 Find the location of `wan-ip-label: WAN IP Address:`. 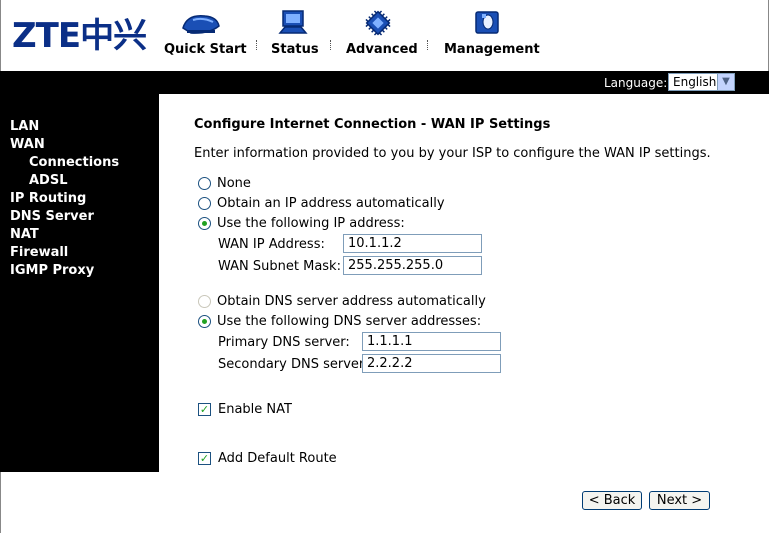

wan-ip-label: WAN IP Address: is located at coordinates (271, 244).